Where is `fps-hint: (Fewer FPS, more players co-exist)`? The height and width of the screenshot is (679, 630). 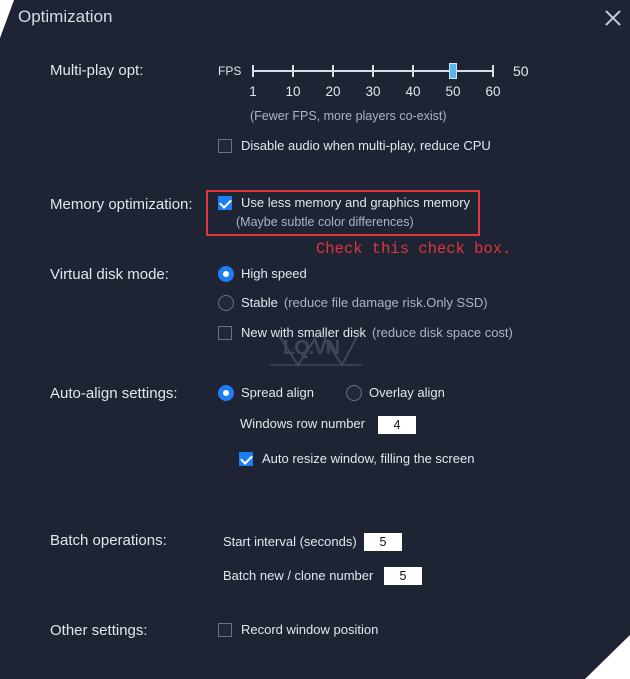 fps-hint: (Fewer FPS, more players co-exist) is located at coordinates (348, 116).